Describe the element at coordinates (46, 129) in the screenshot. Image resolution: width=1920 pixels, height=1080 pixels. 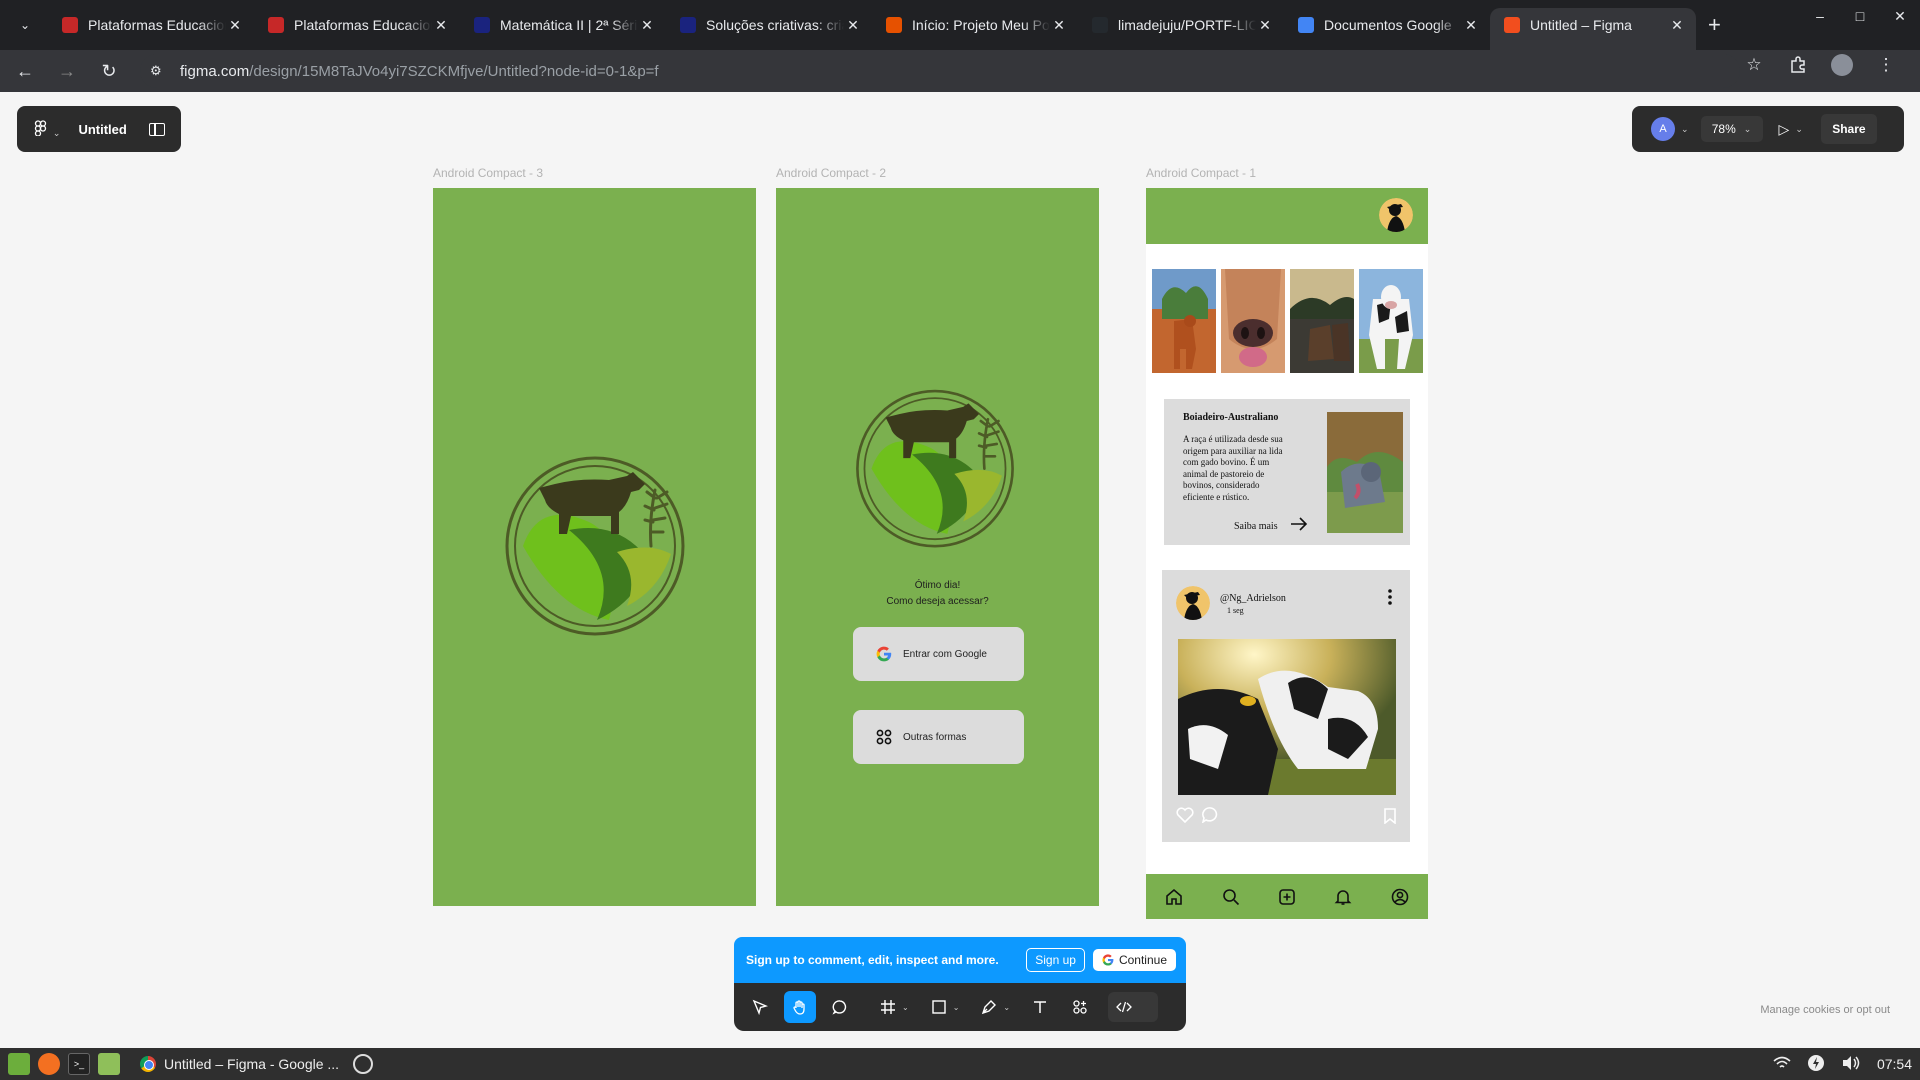
I see `figma-menu-icon: ⌄` at that location.